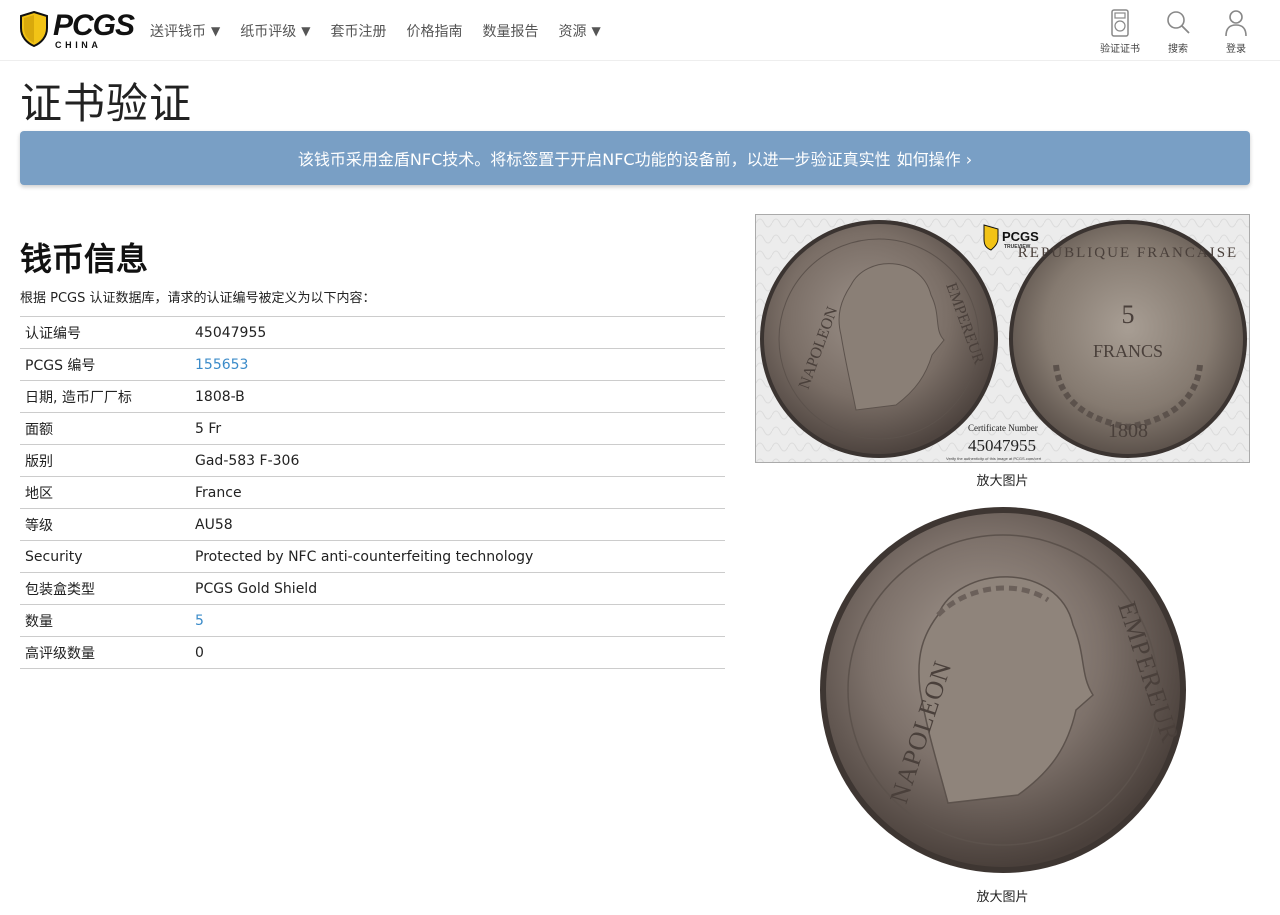 This screenshot has width=1280, height=915. I want to click on reverse-year: 1808, so click(1128, 431).